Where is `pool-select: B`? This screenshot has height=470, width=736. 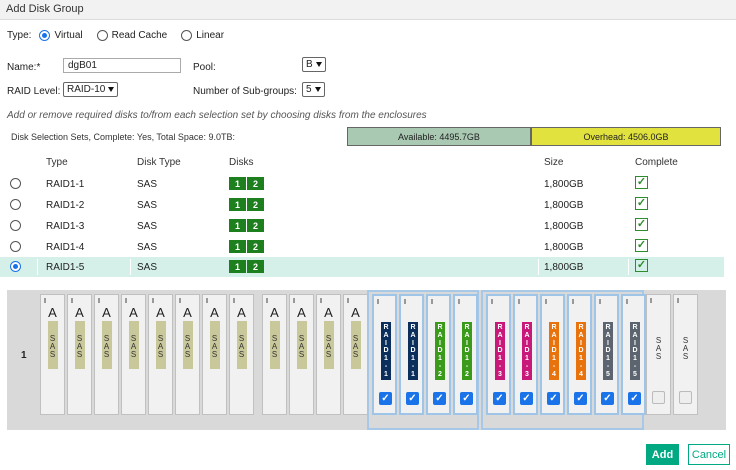 pool-select: B is located at coordinates (314, 64).